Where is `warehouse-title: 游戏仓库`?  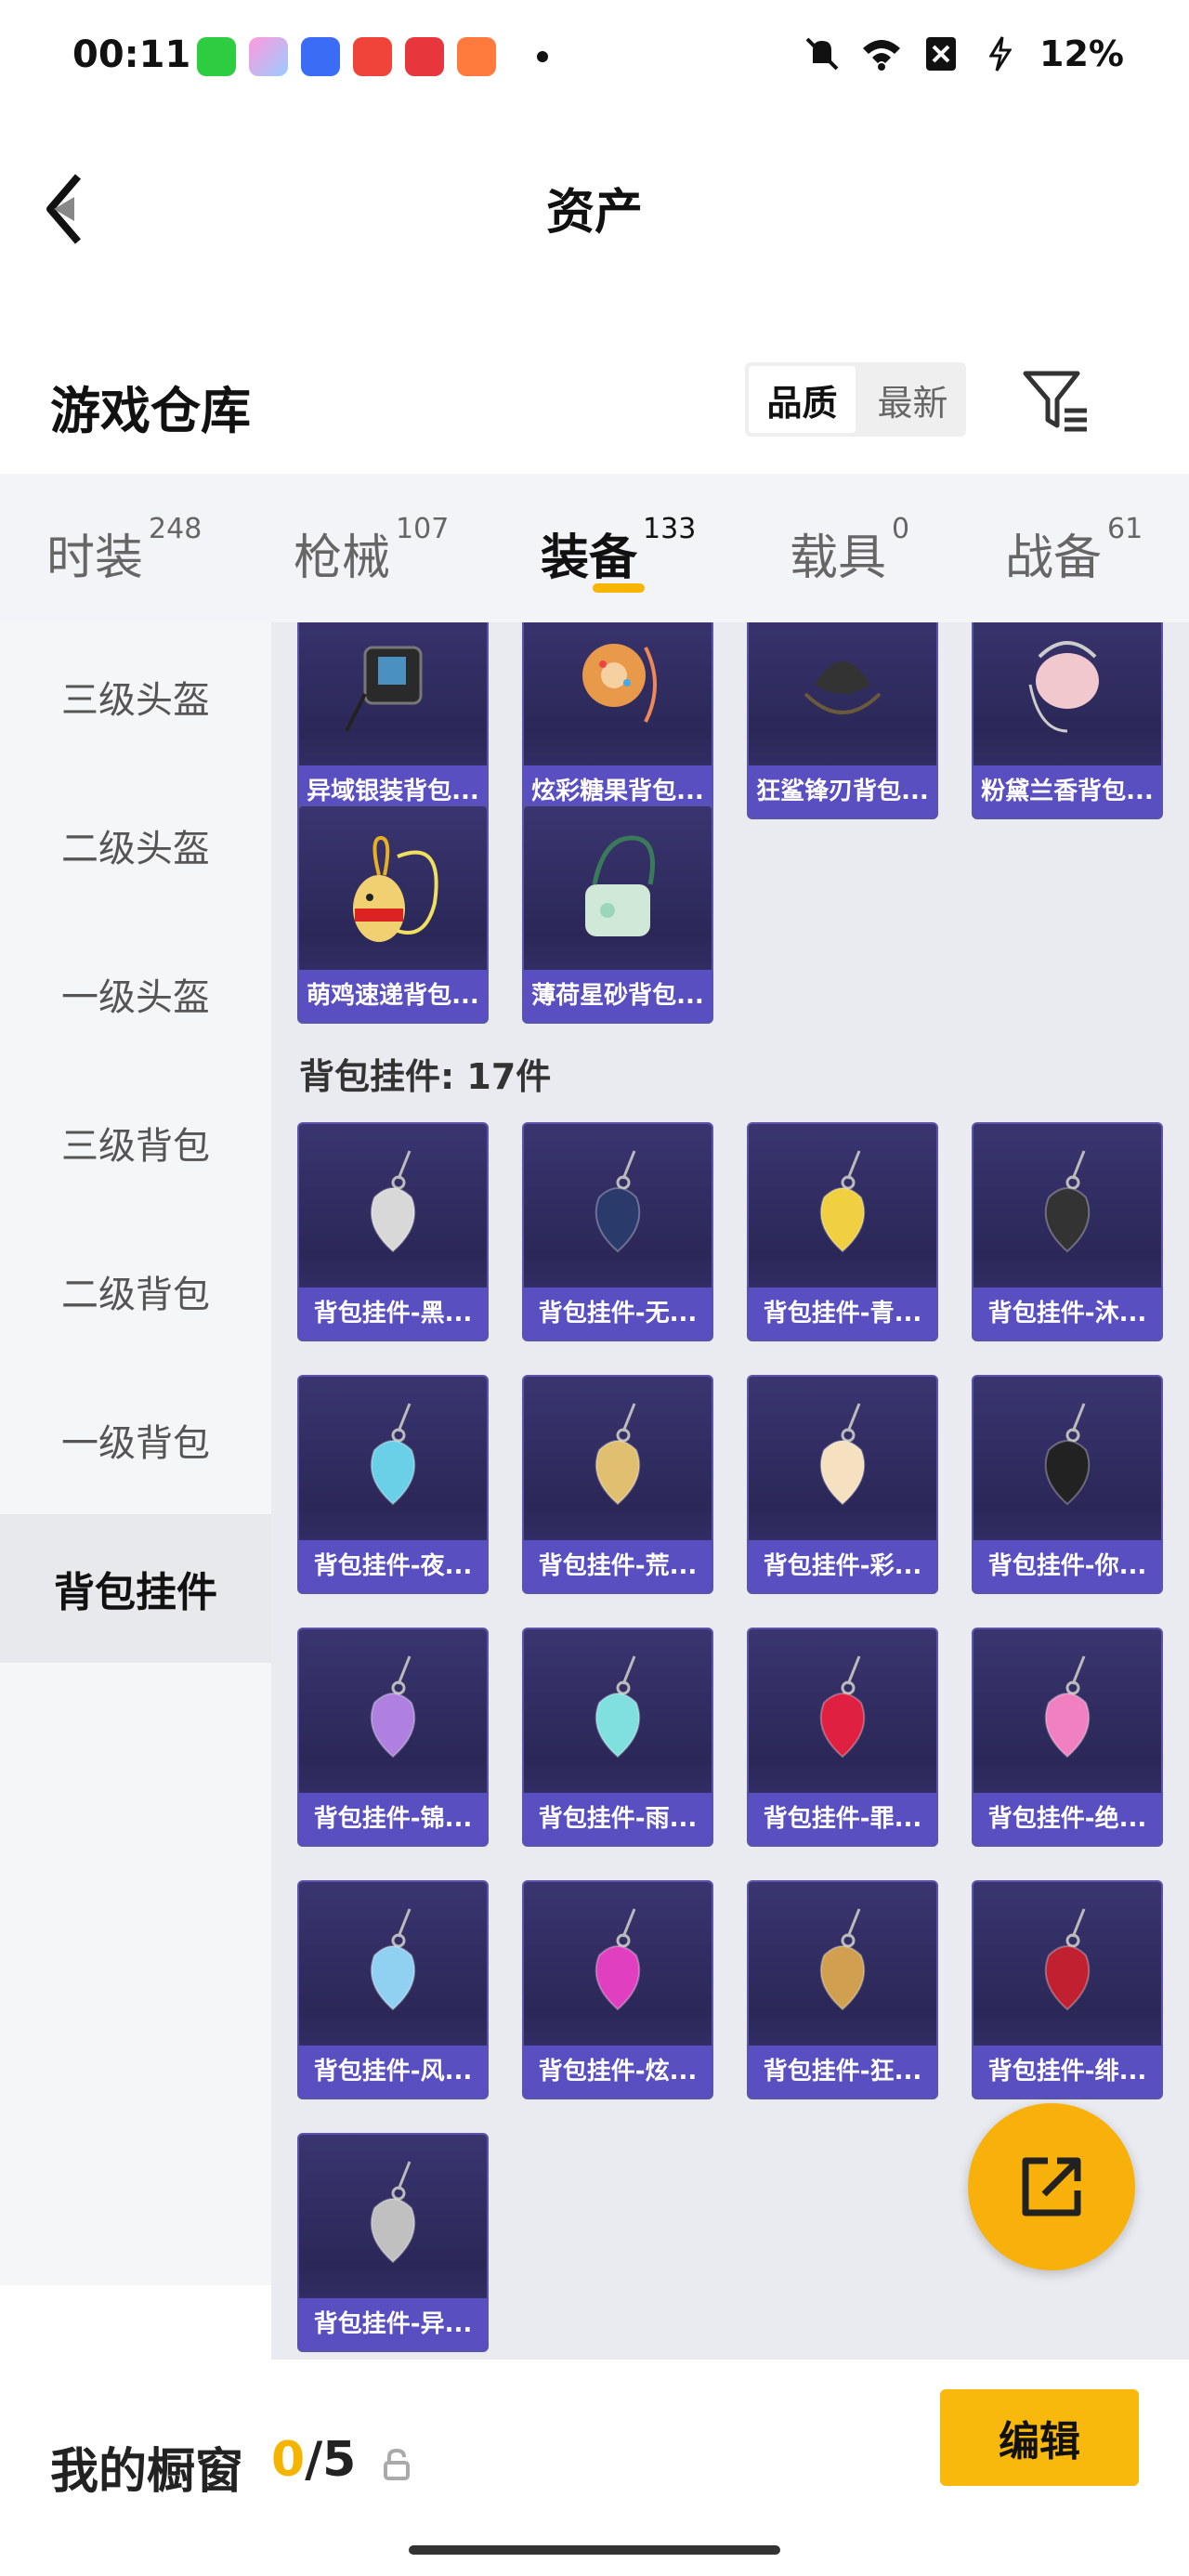 warehouse-title: 游戏仓库 is located at coordinates (151, 411).